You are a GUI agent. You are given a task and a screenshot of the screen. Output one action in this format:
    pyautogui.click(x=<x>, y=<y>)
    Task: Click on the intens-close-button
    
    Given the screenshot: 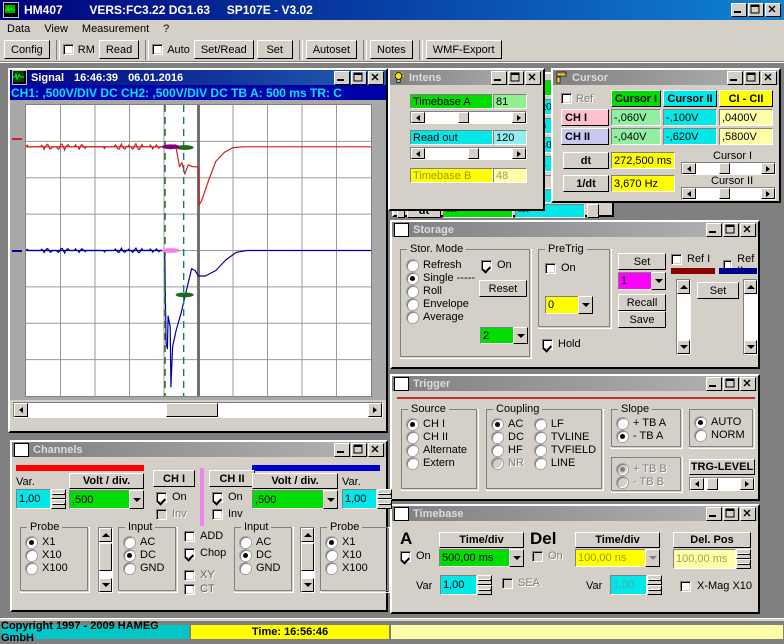 What is the action you would take?
    pyautogui.click(x=533, y=77)
    